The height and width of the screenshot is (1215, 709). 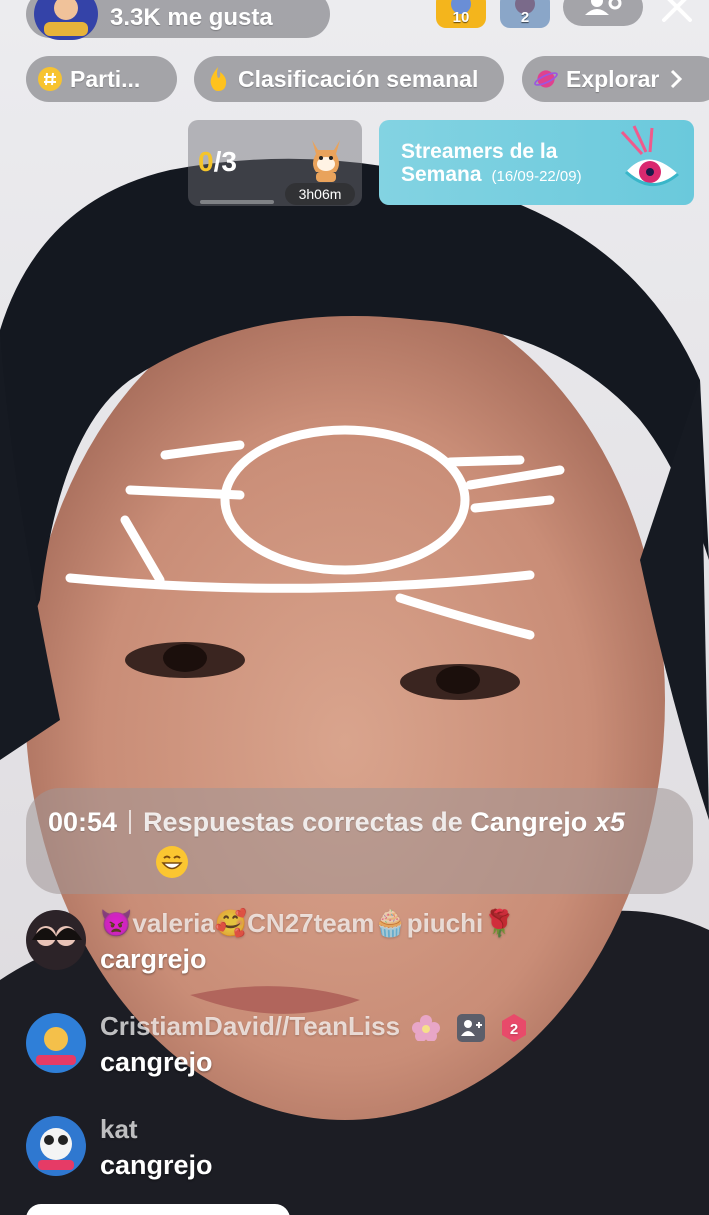 I want to click on level-badge-icon: 2, so click(x=513, y=1028).